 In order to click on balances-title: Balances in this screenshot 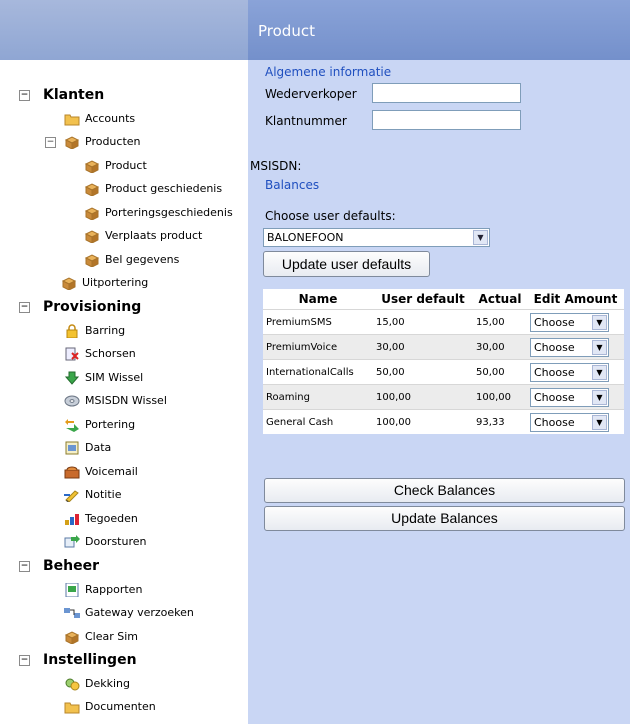, I will do `click(292, 185)`.